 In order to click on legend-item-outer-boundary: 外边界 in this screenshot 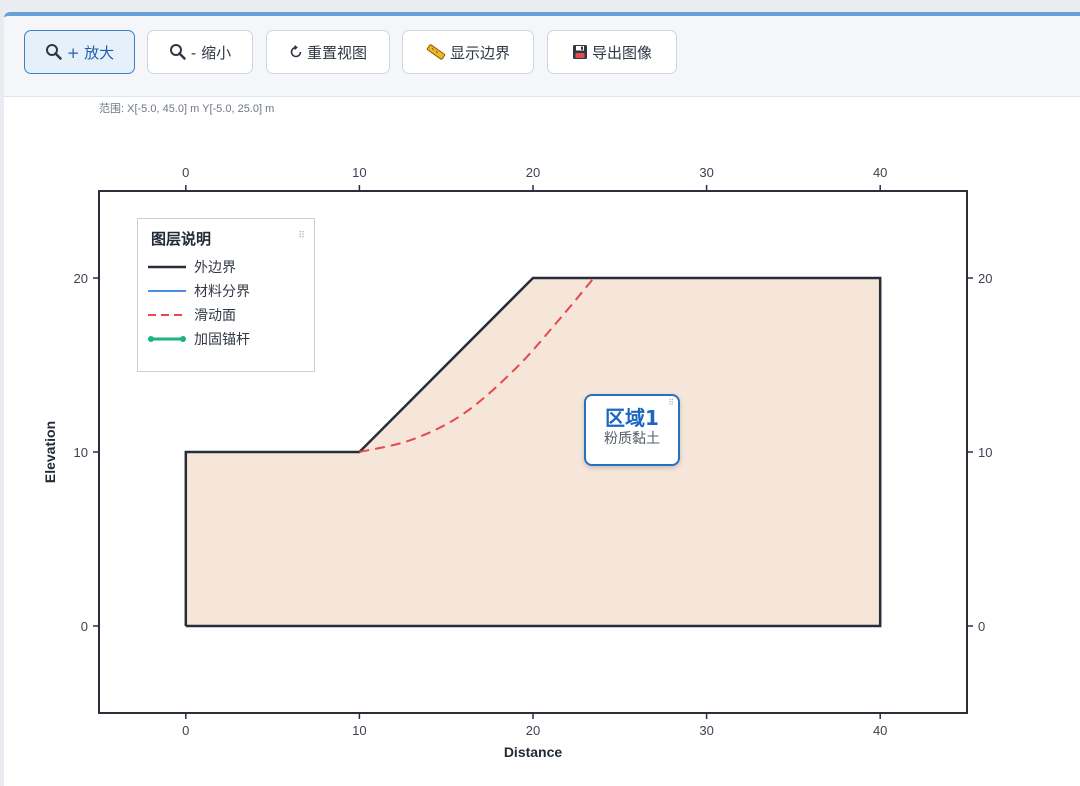, I will do `click(192, 267)`.